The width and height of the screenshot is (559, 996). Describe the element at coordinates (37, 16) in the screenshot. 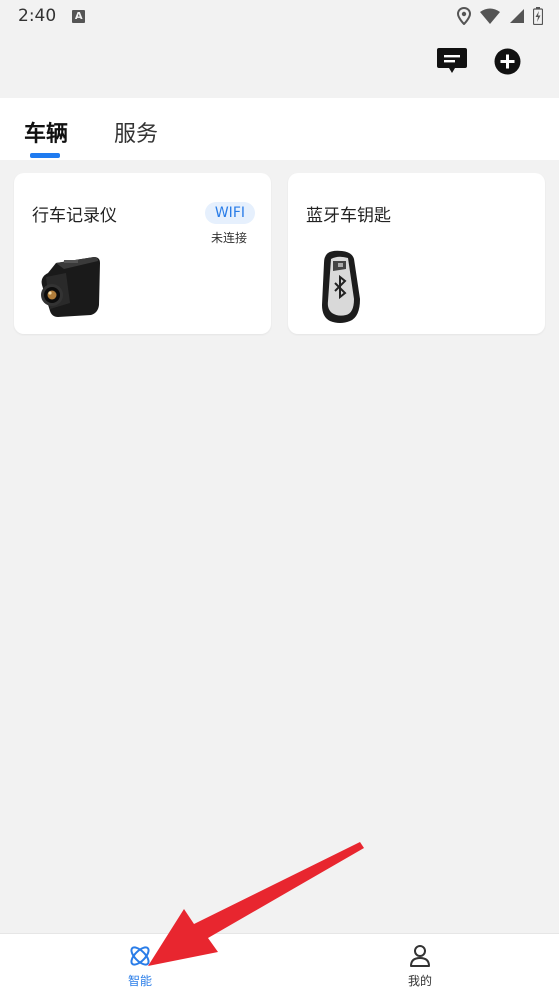

I see `status-time: 2:40` at that location.